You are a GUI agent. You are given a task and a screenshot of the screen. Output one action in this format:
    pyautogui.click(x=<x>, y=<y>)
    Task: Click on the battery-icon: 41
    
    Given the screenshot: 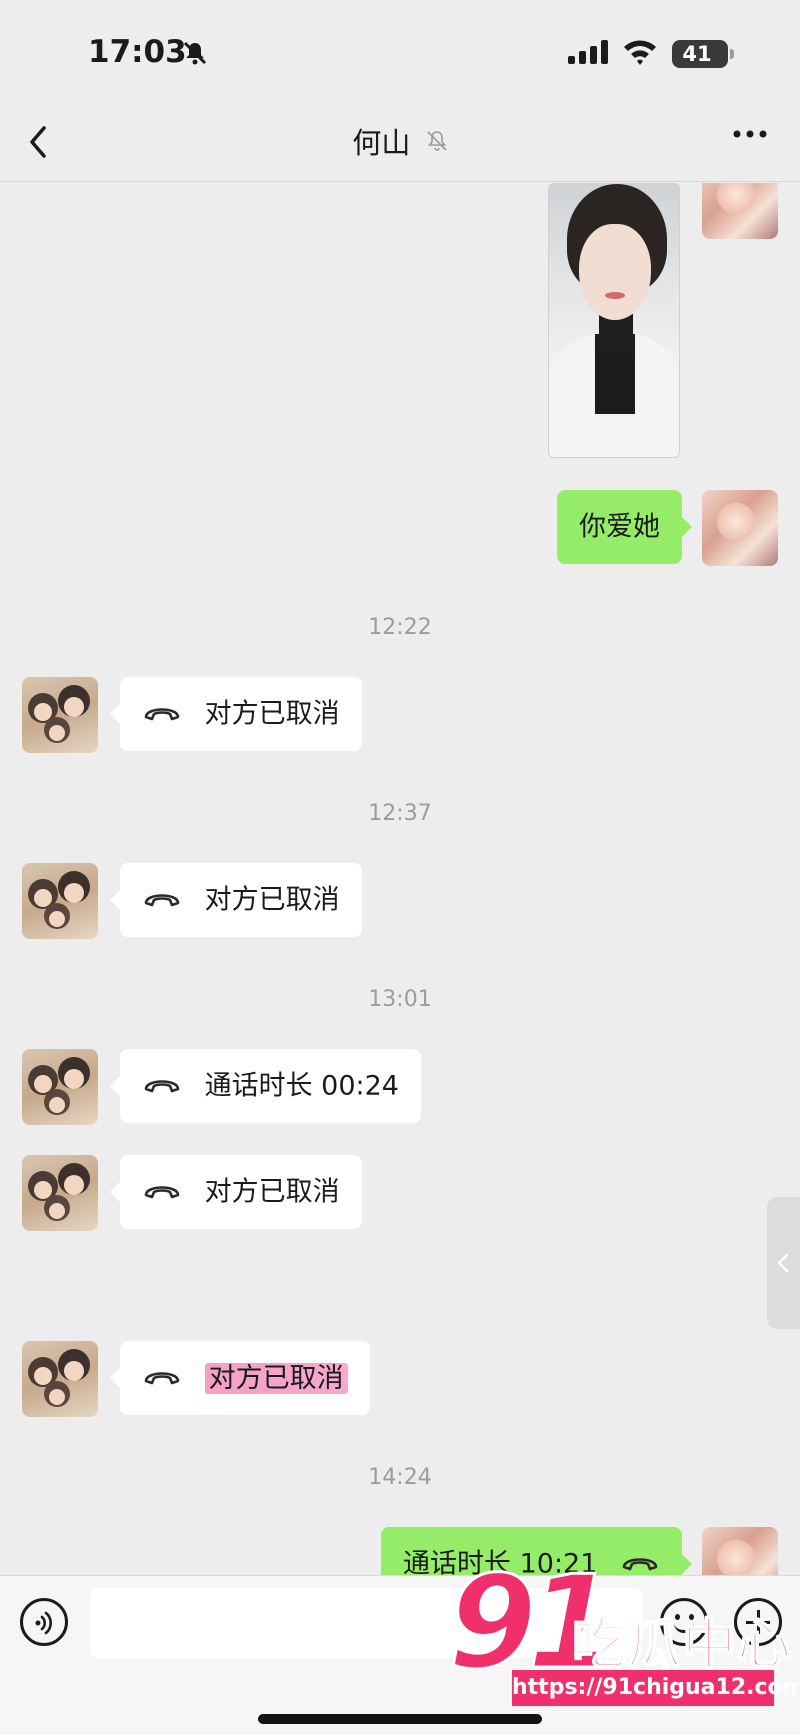 What is the action you would take?
    pyautogui.click(x=703, y=54)
    